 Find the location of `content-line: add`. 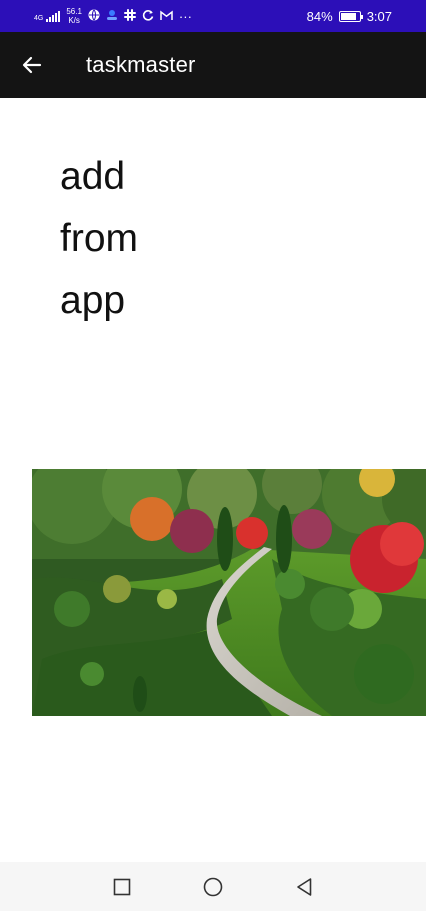

content-line: add is located at coordinates (93, 176).